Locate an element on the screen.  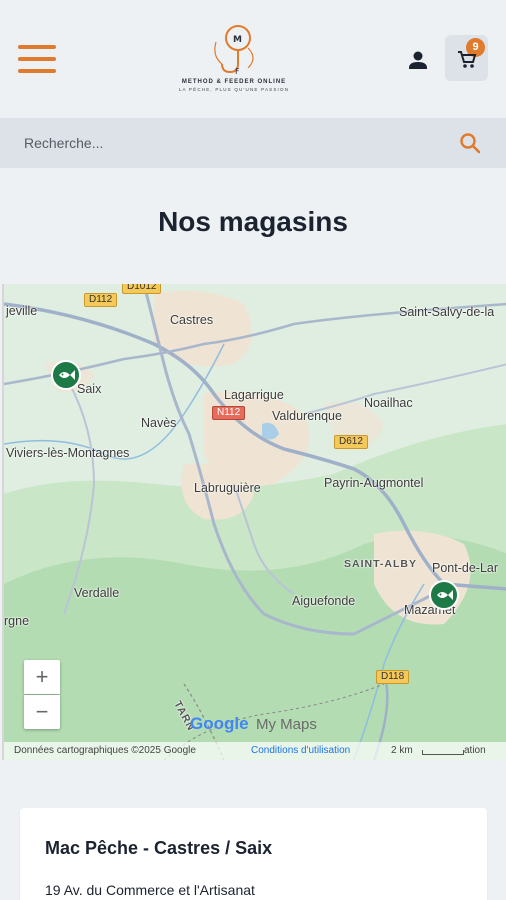
svg-text: M is located at coordinates (237, 40).